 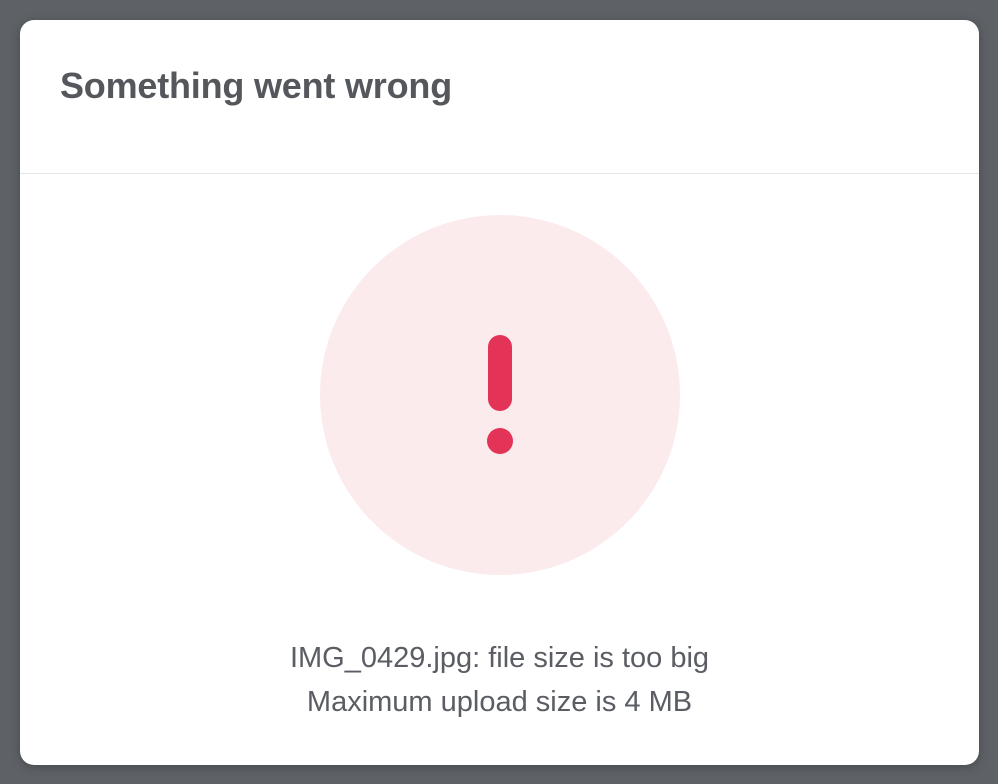 I want to click on dialog-title: Something went wrong, so click(x=256, y=85).